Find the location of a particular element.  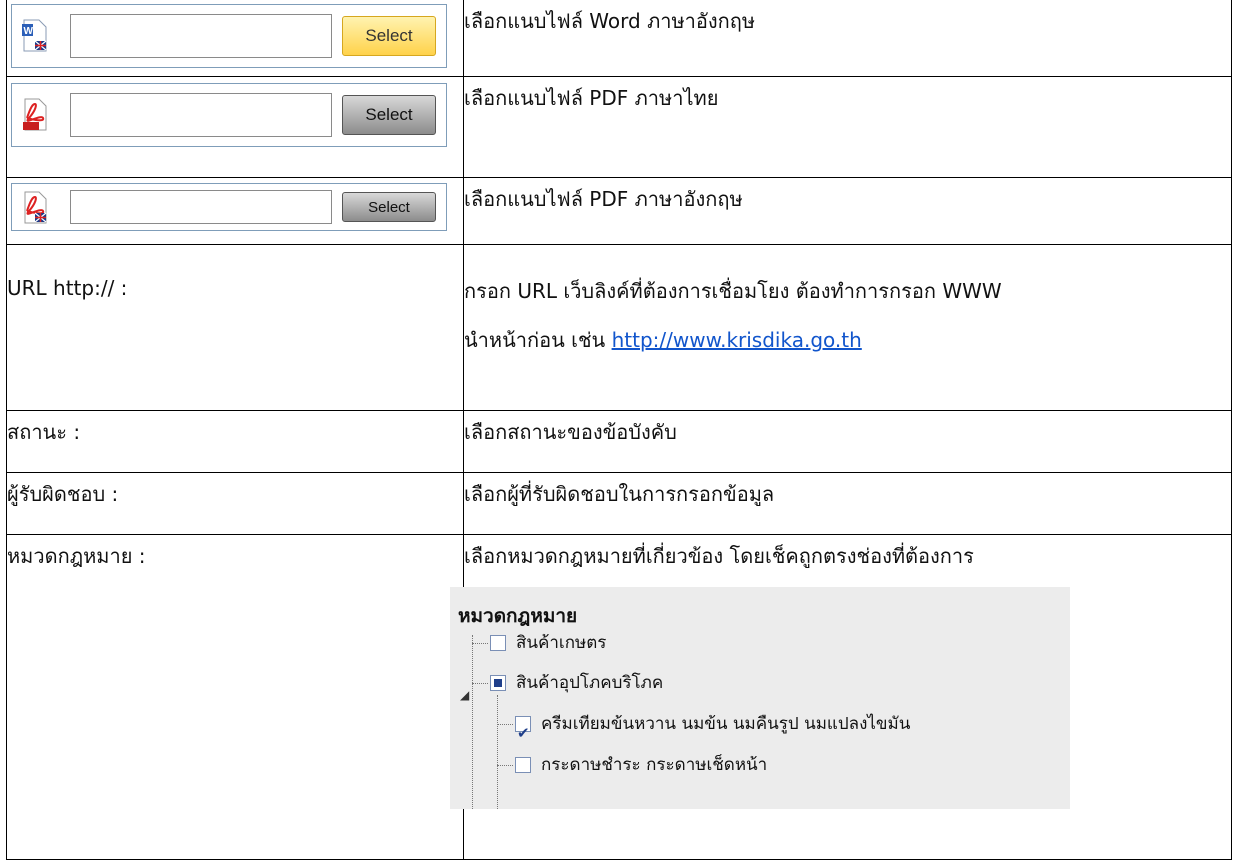

pdf-thai-file-input is located at coordinates (201, 115).